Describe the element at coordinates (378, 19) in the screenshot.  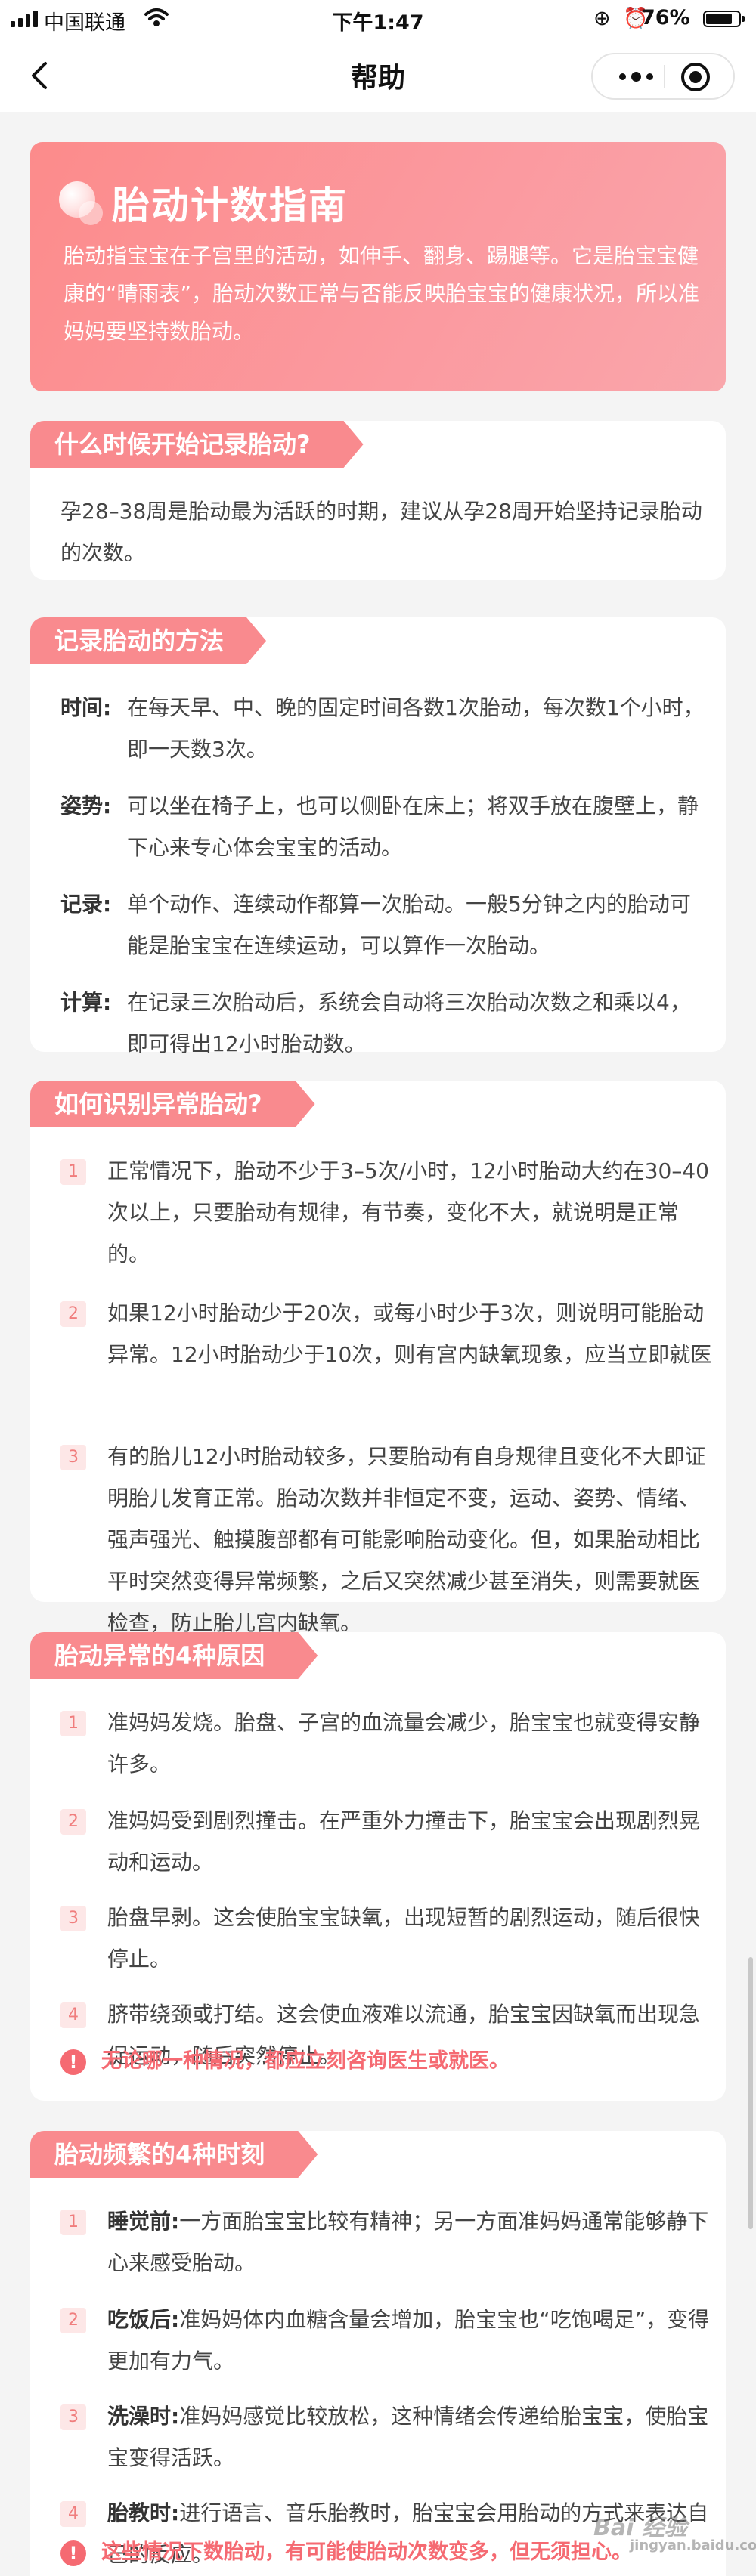
I see `status-bar: 中国联通 下午1:47 ⊕ ⏰ 76%` at that location.